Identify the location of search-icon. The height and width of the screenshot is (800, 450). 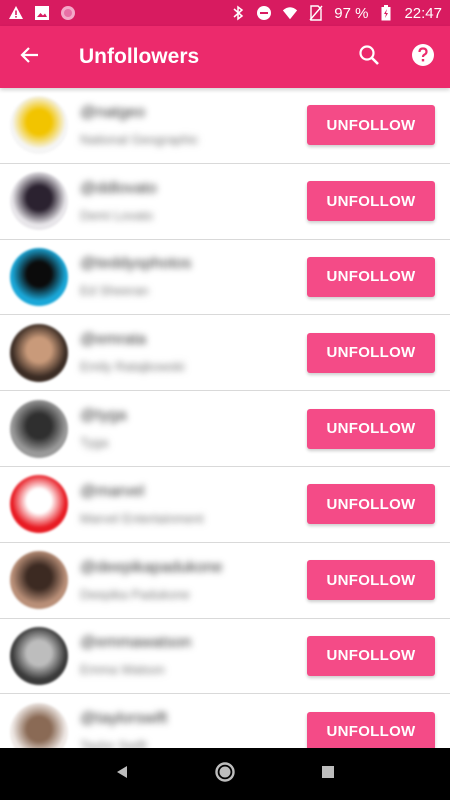
(369, 57).